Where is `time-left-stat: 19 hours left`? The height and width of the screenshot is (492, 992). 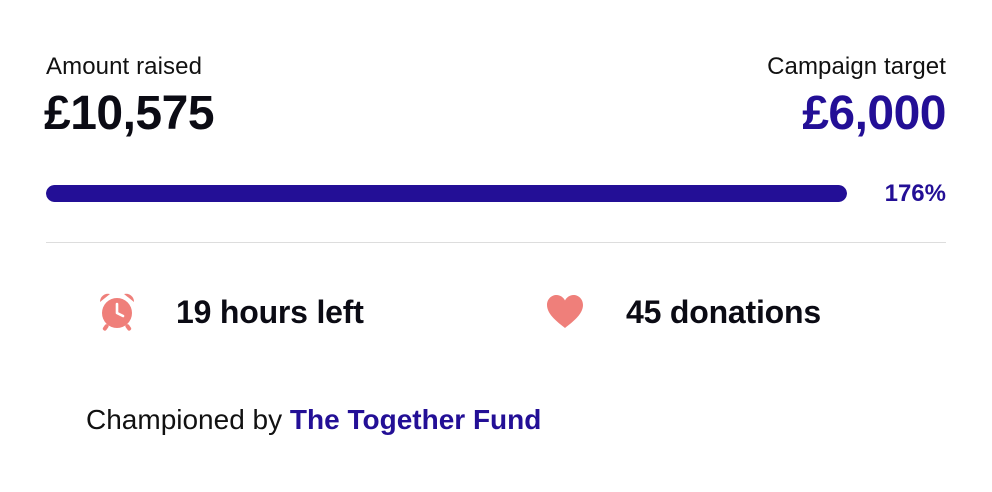 time-left-stat: 19 hours left is located at coordinates (230, 312).